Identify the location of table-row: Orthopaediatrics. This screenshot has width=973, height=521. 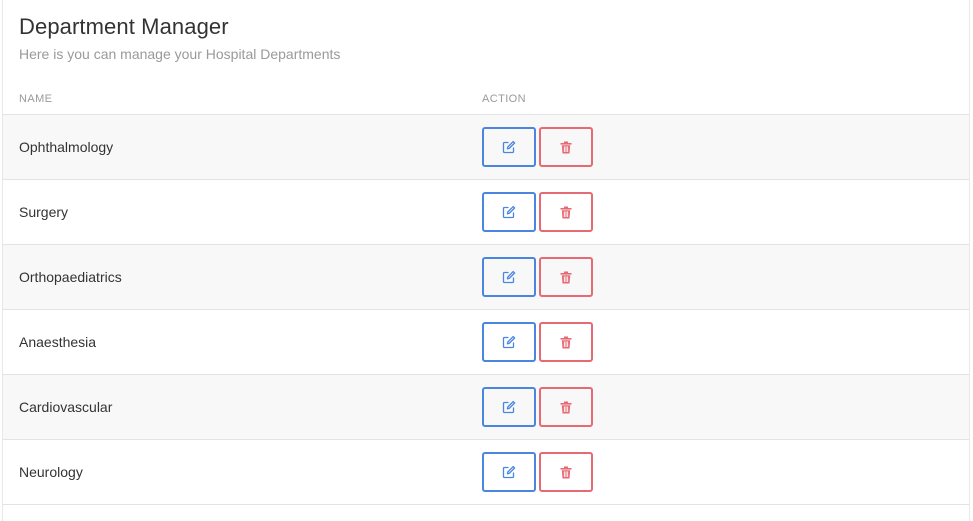
(486, 277).